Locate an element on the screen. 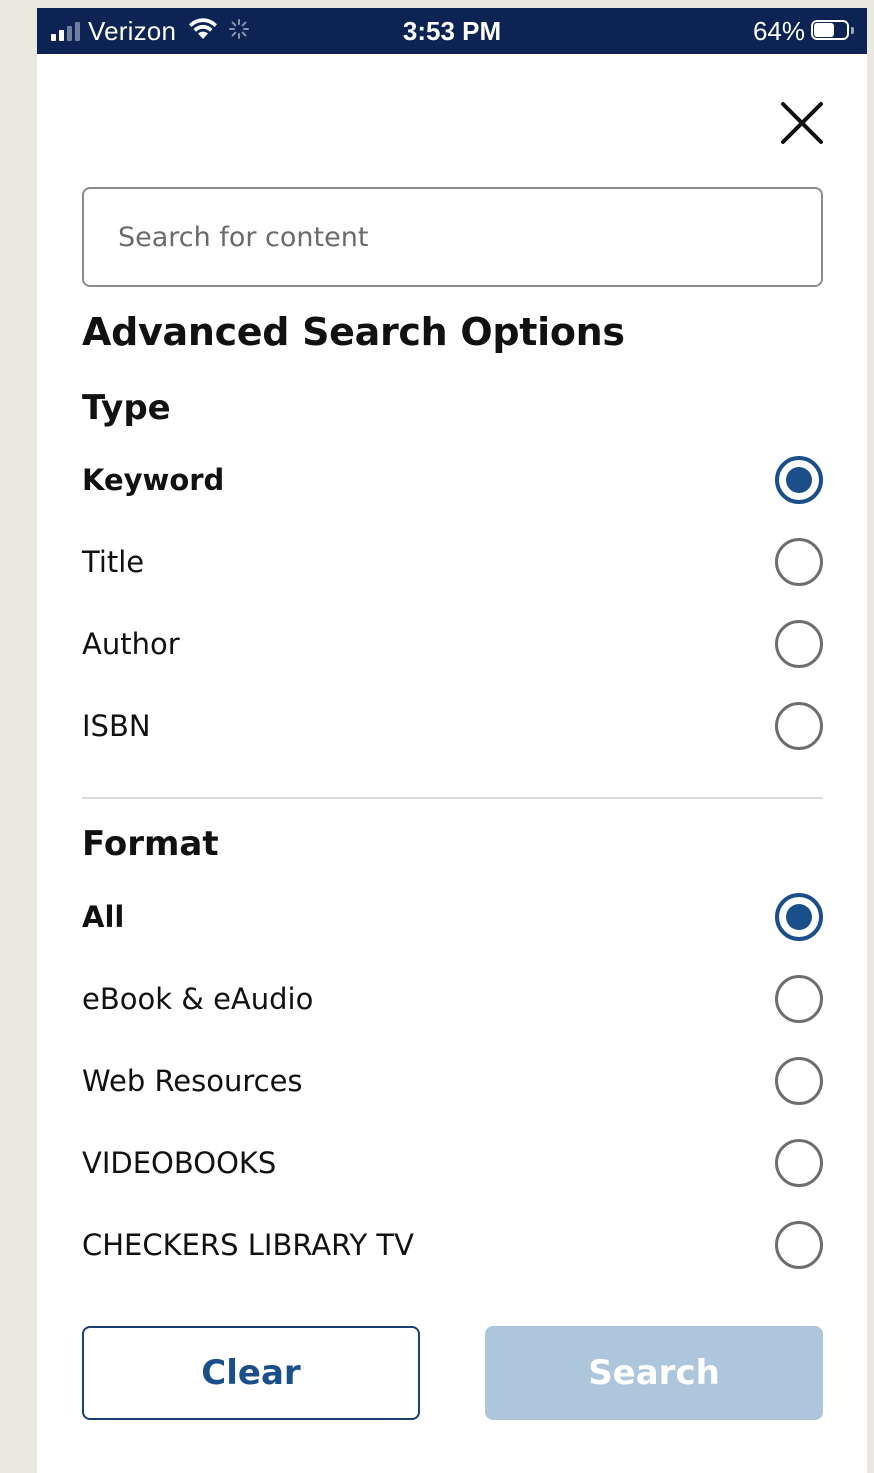  option-label: ISBN is located at coordinates (116, 726).